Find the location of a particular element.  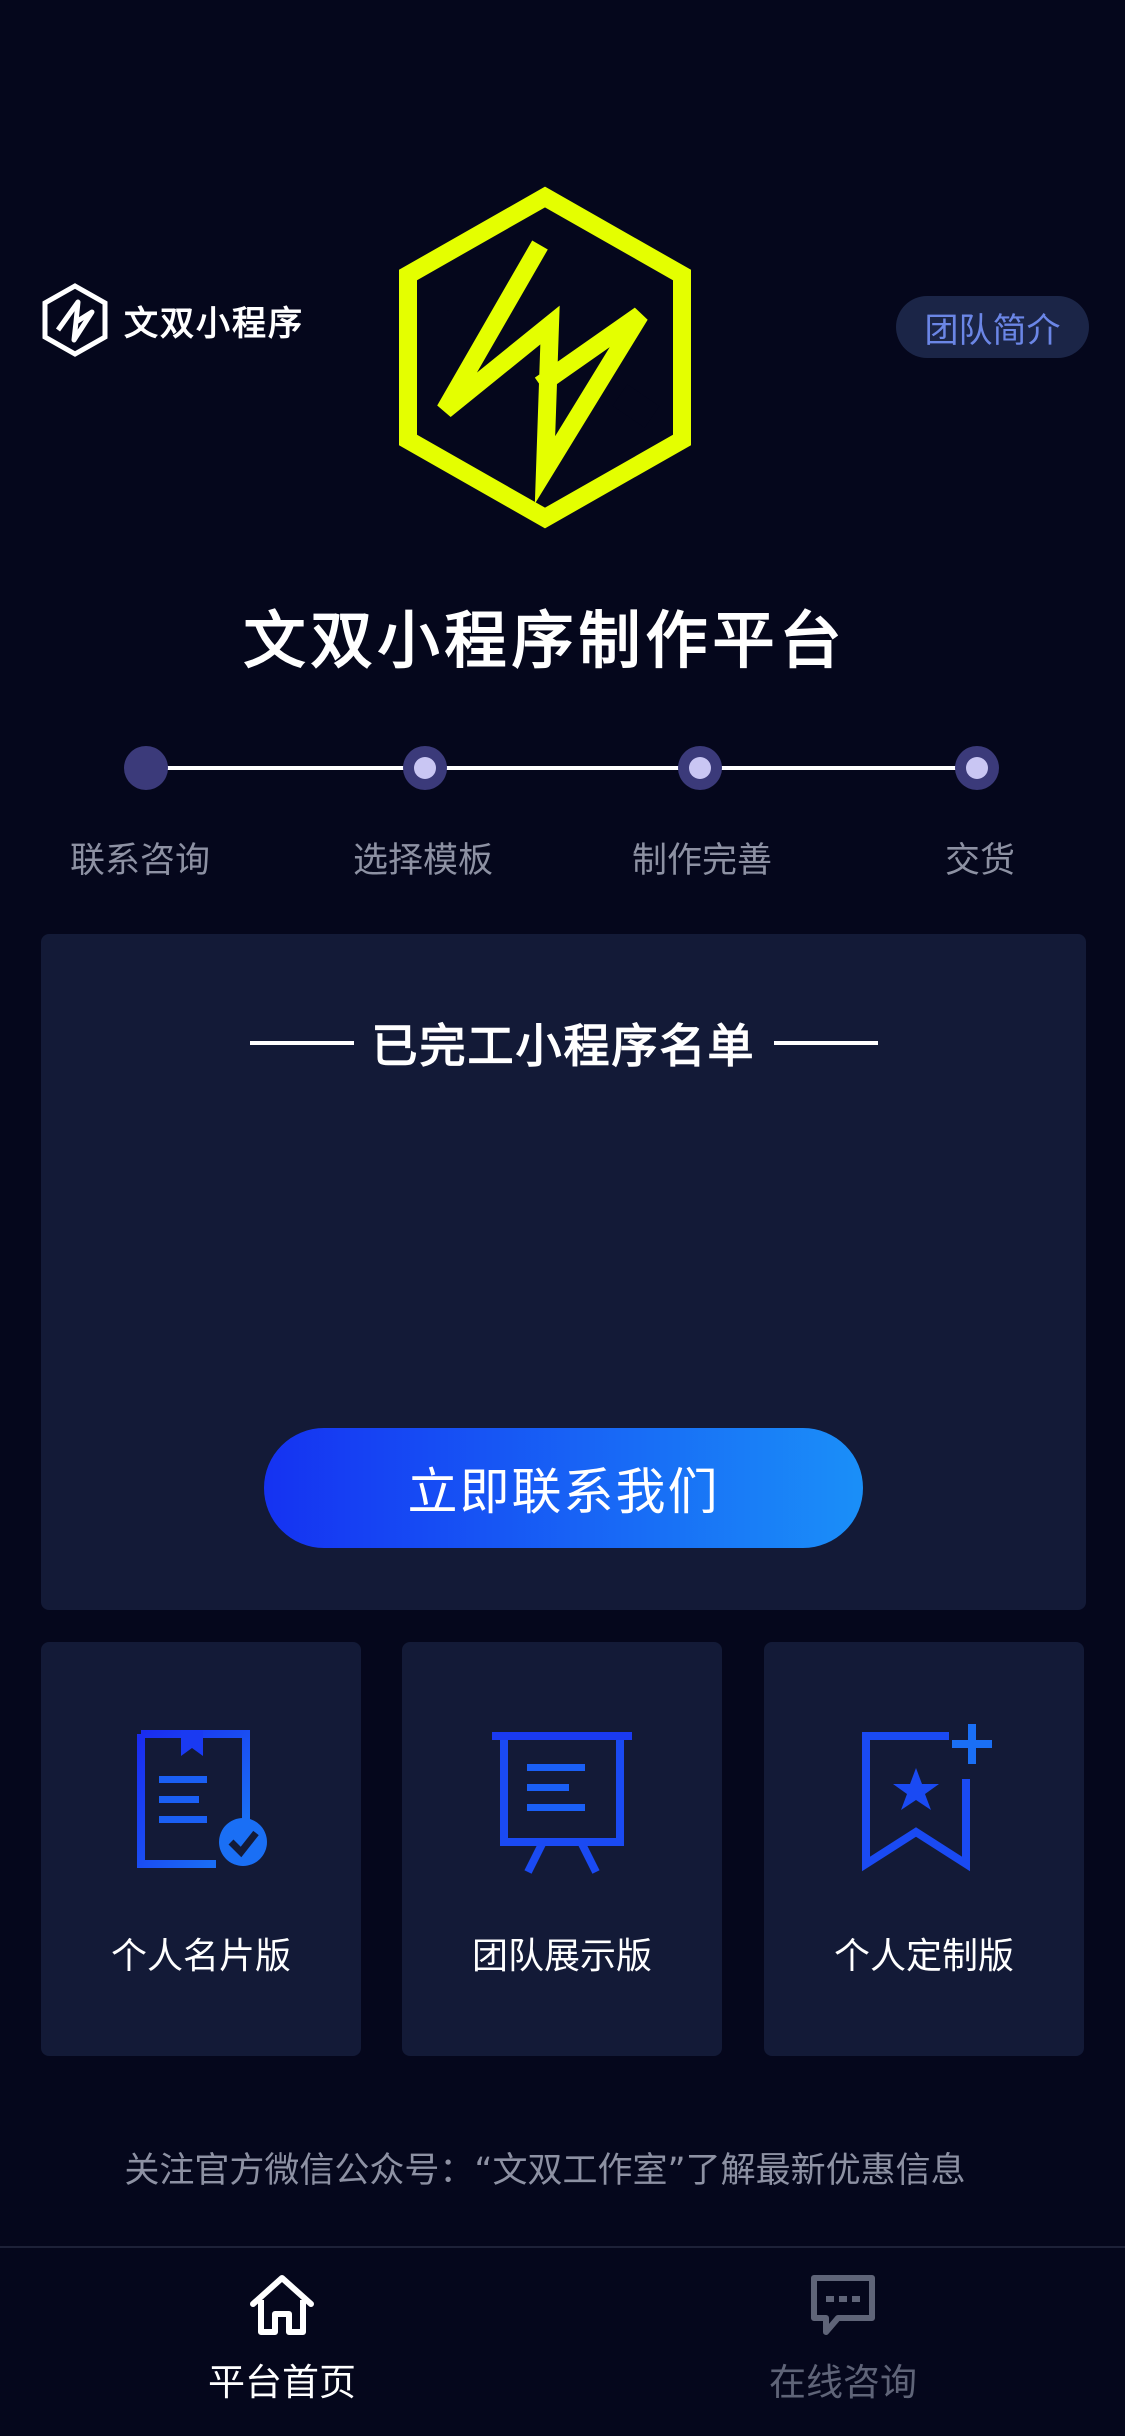

feature-label-personal-card: 个人名片版 is located at coordinates (200, 1956).